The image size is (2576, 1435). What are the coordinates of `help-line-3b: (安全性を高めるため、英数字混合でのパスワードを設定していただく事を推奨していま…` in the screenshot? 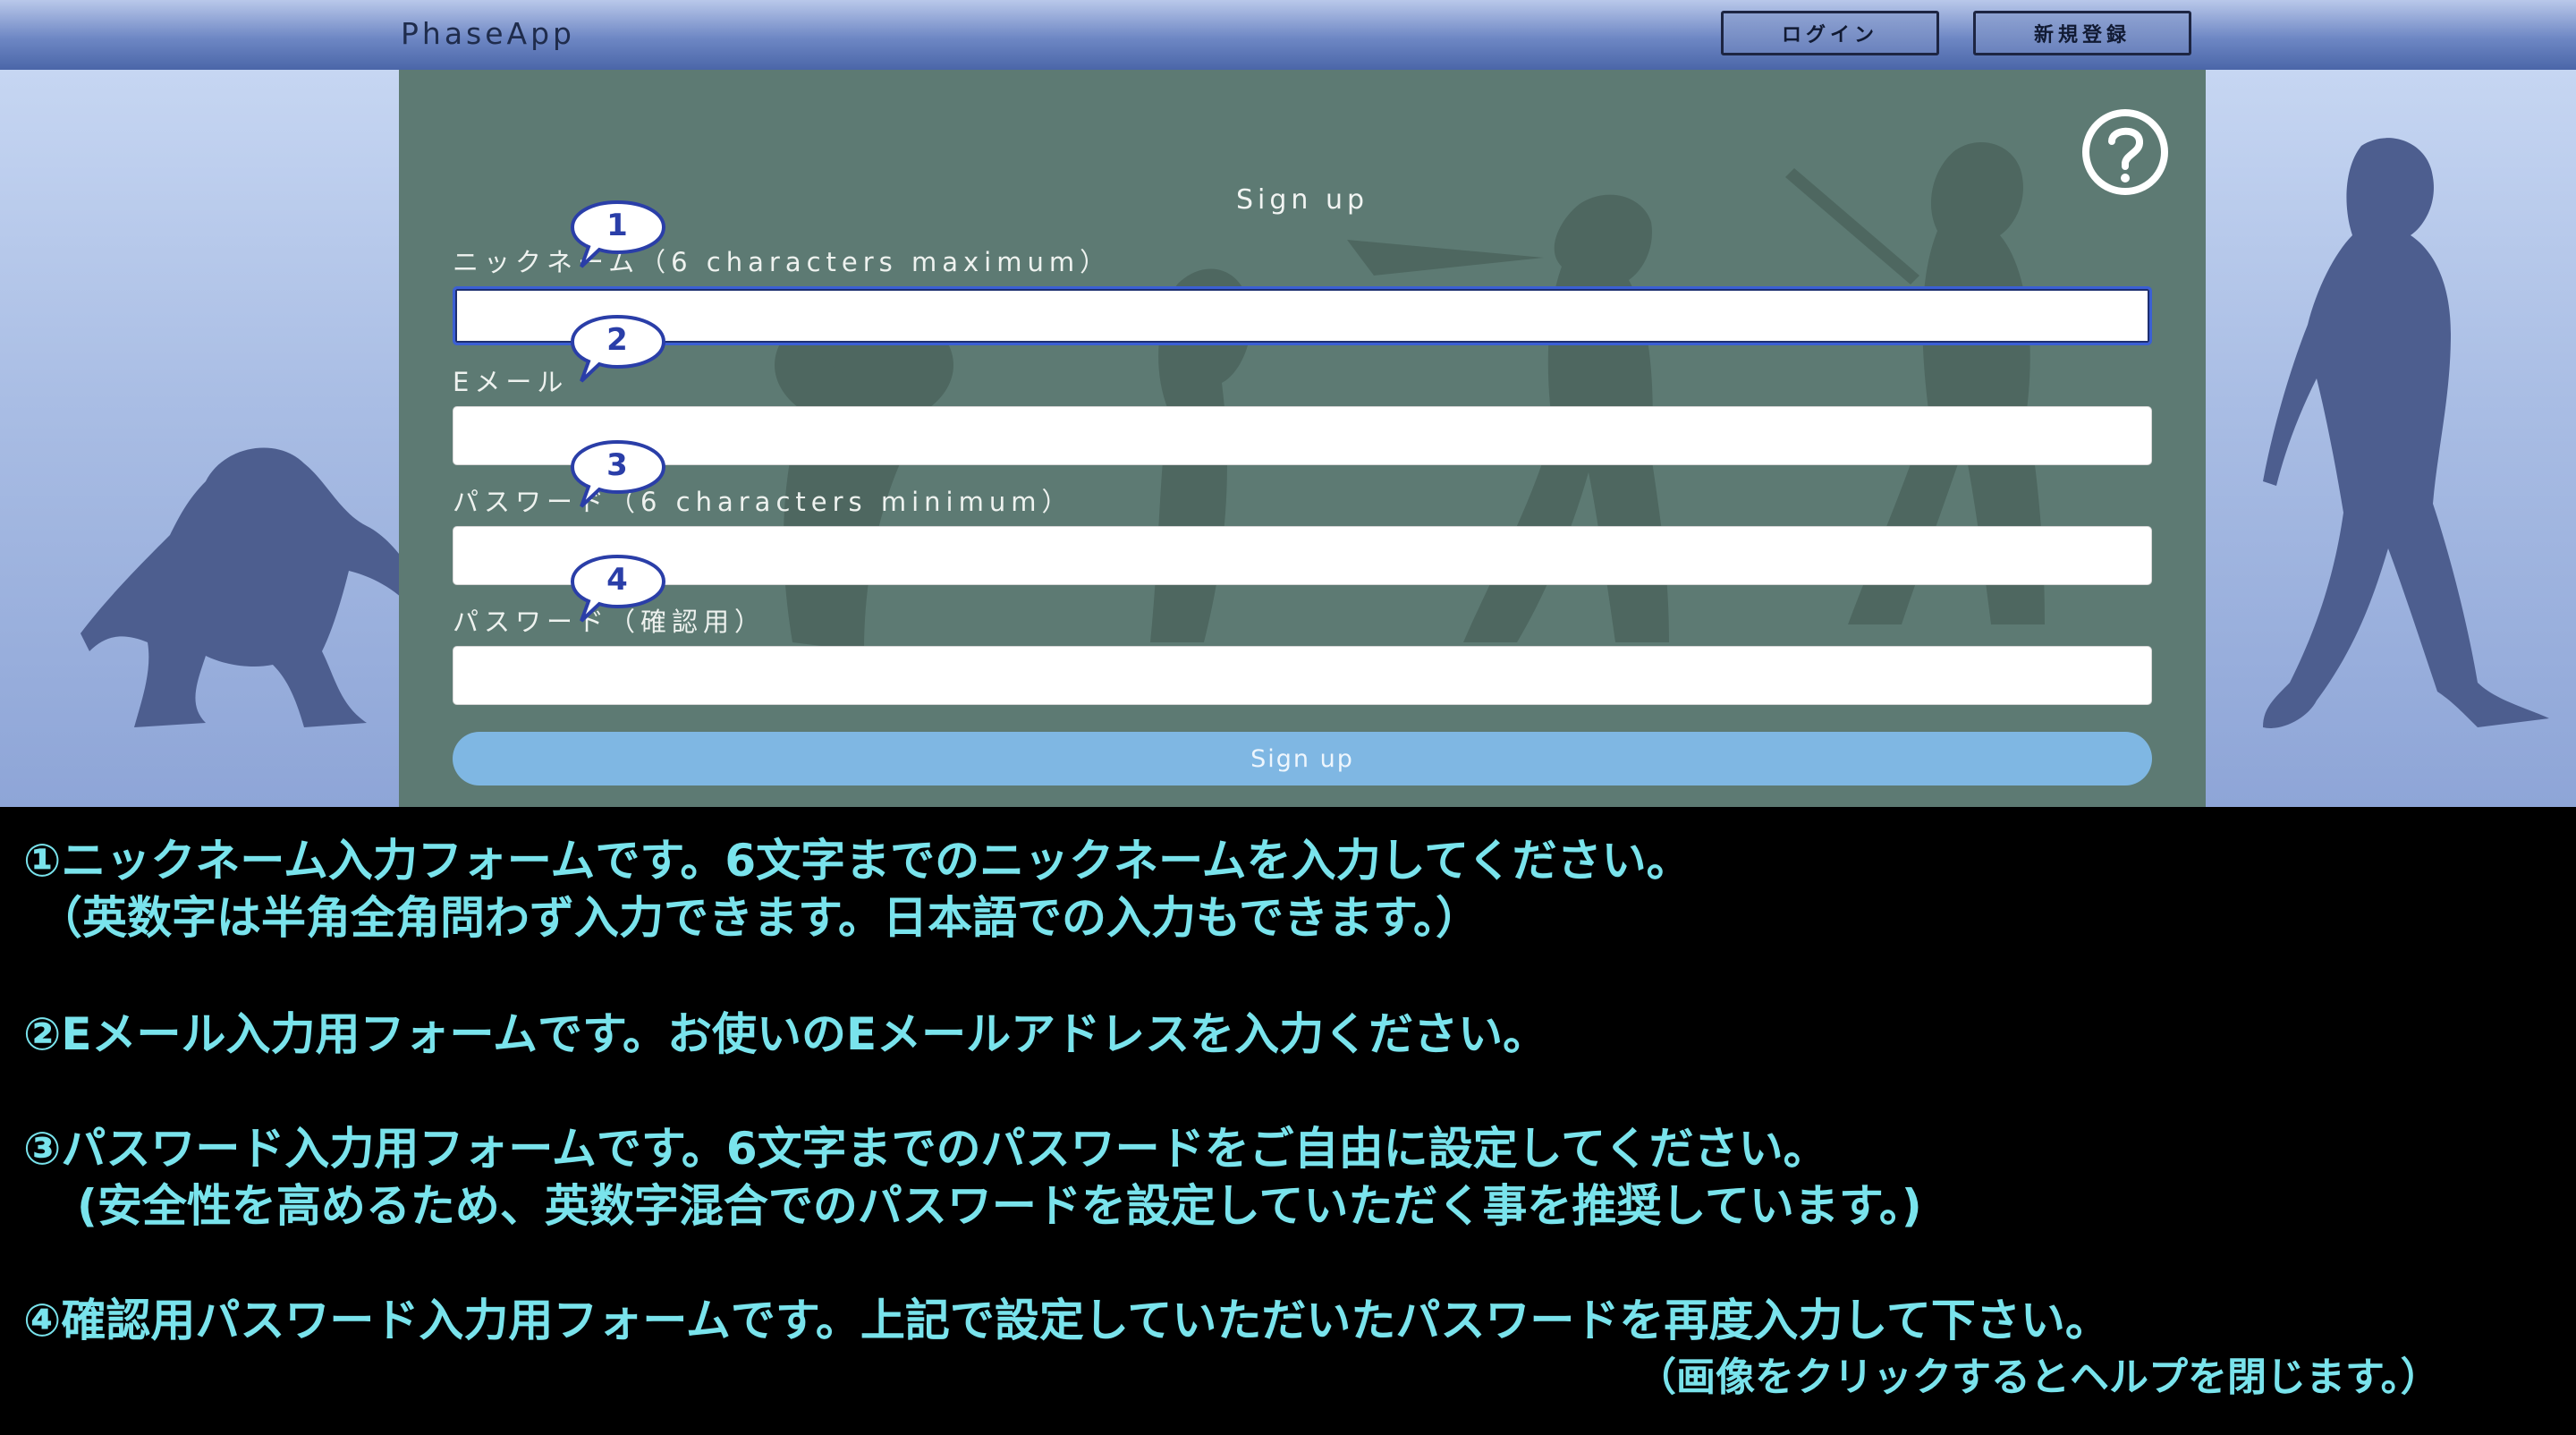 It's located at (999, 1206).